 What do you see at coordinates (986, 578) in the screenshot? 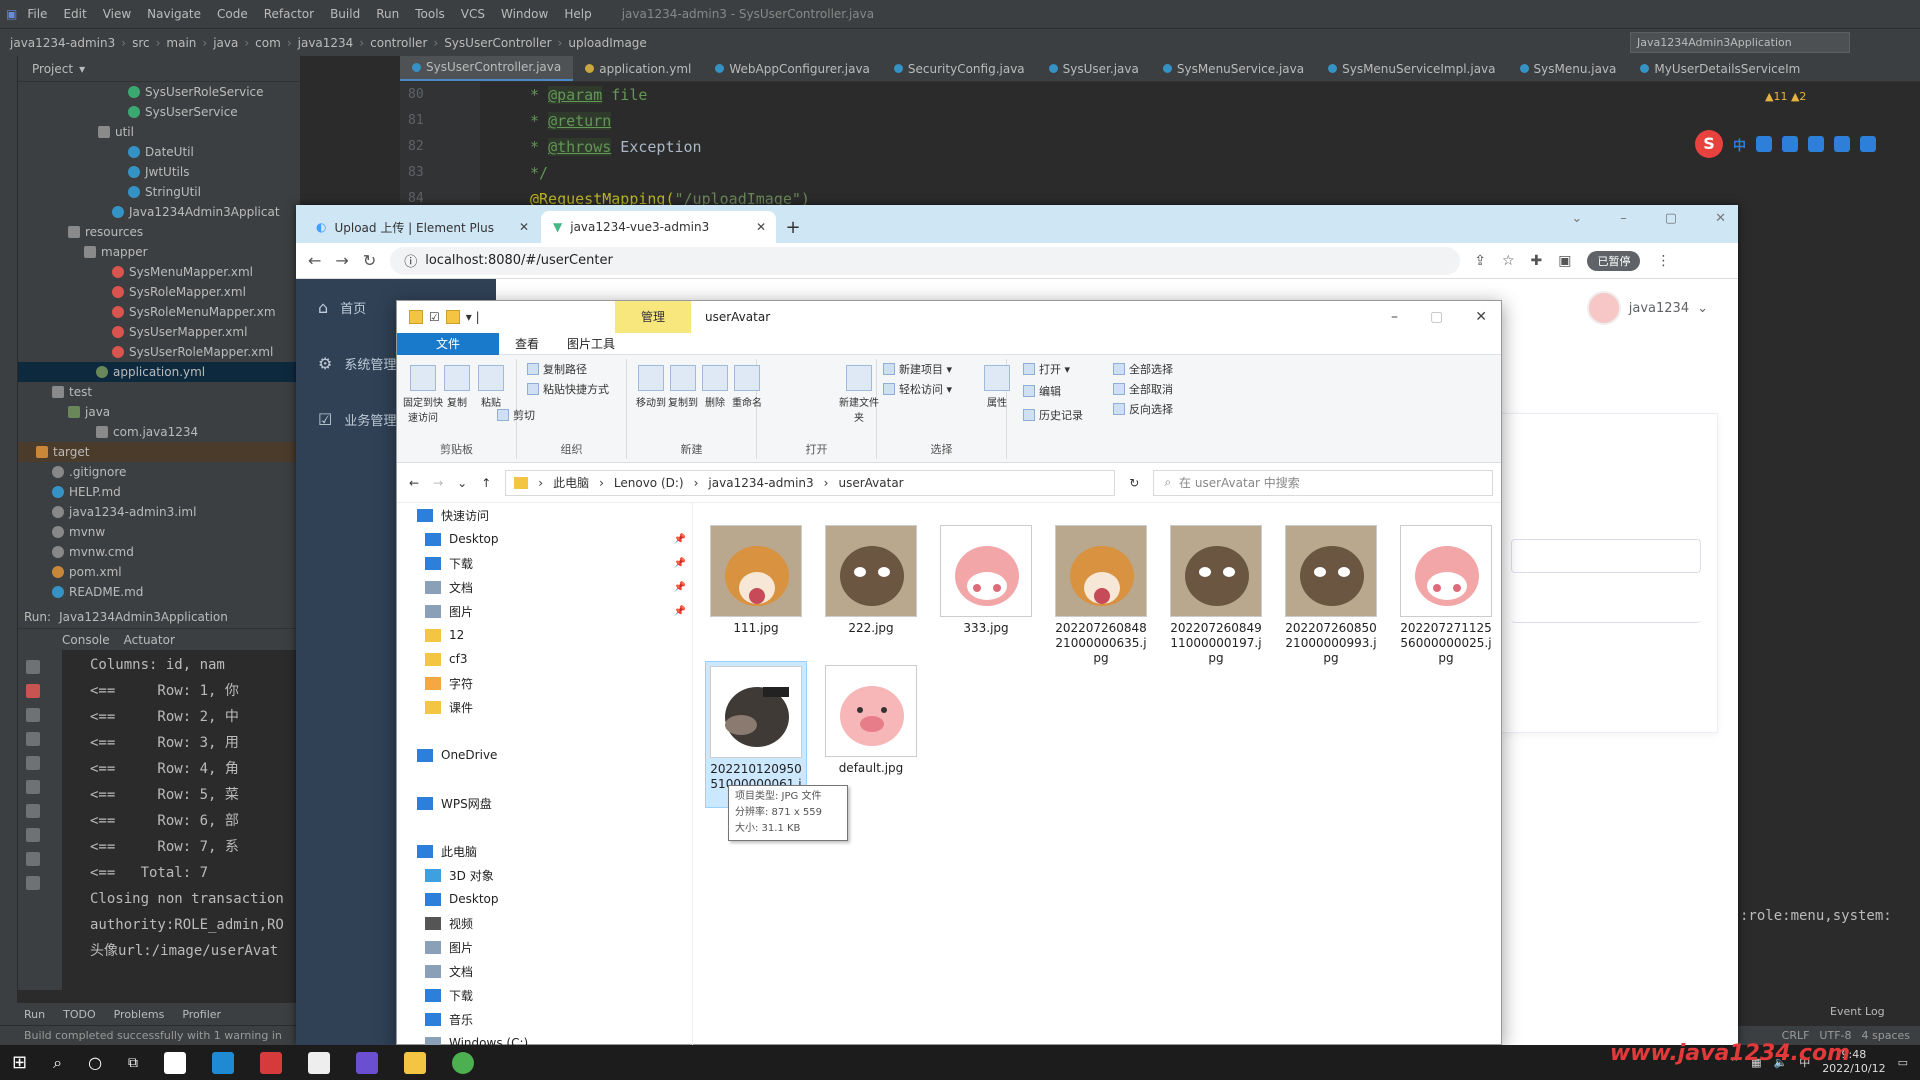
I see `file-item: 333.jpg` at bounding box center [986, 578].